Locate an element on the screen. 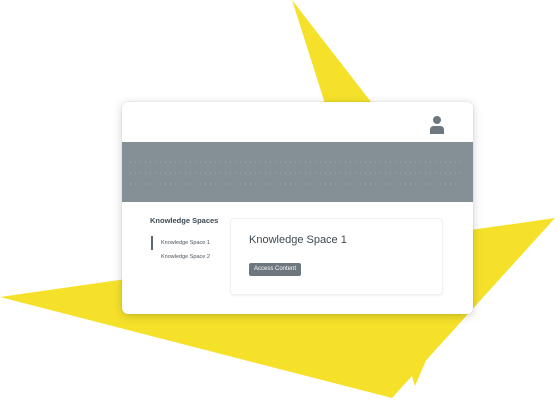  sidebar-item-knowledge-space-1: Knowledge Space 1 is located at coordinates (195, 243).